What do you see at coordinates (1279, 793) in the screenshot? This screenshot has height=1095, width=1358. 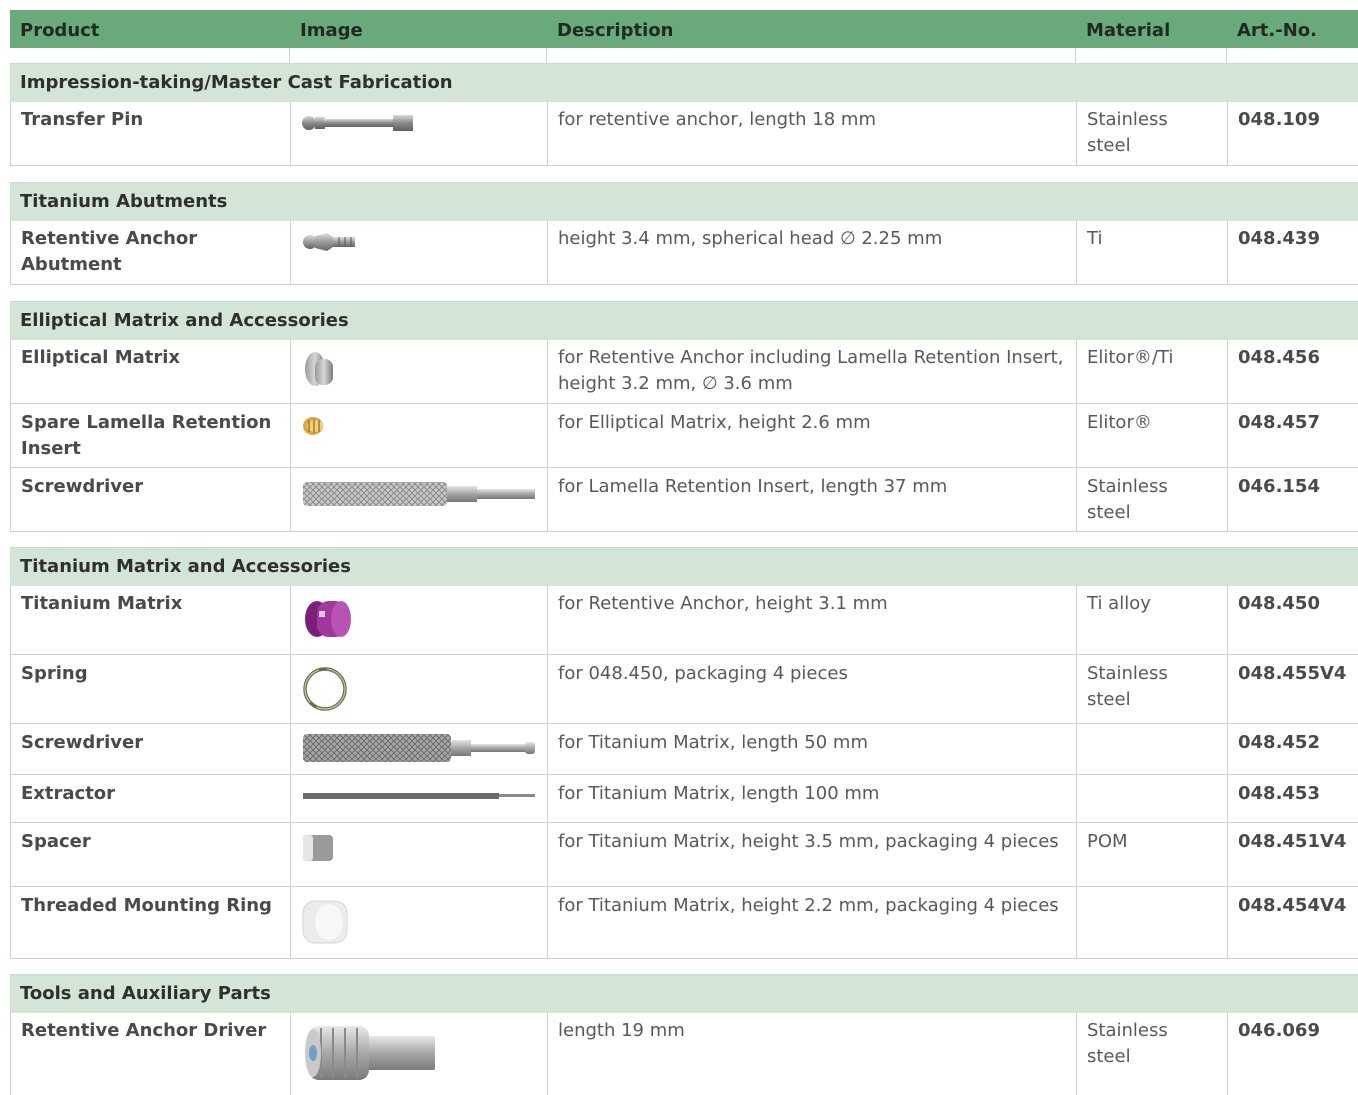 I see `product-art-no: 048.453` at bounding box center [1279, 793].